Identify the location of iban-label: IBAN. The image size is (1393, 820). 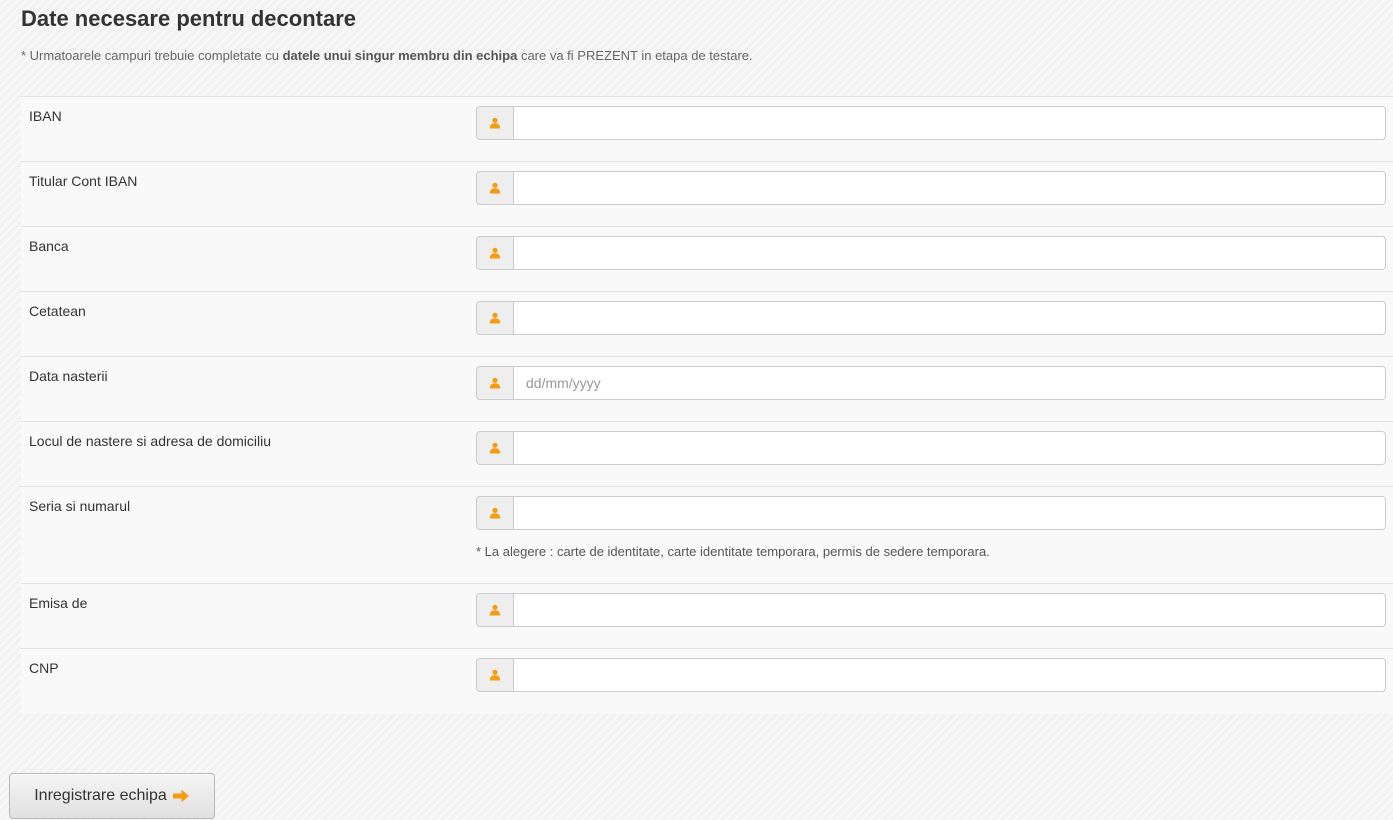
(45, 116).